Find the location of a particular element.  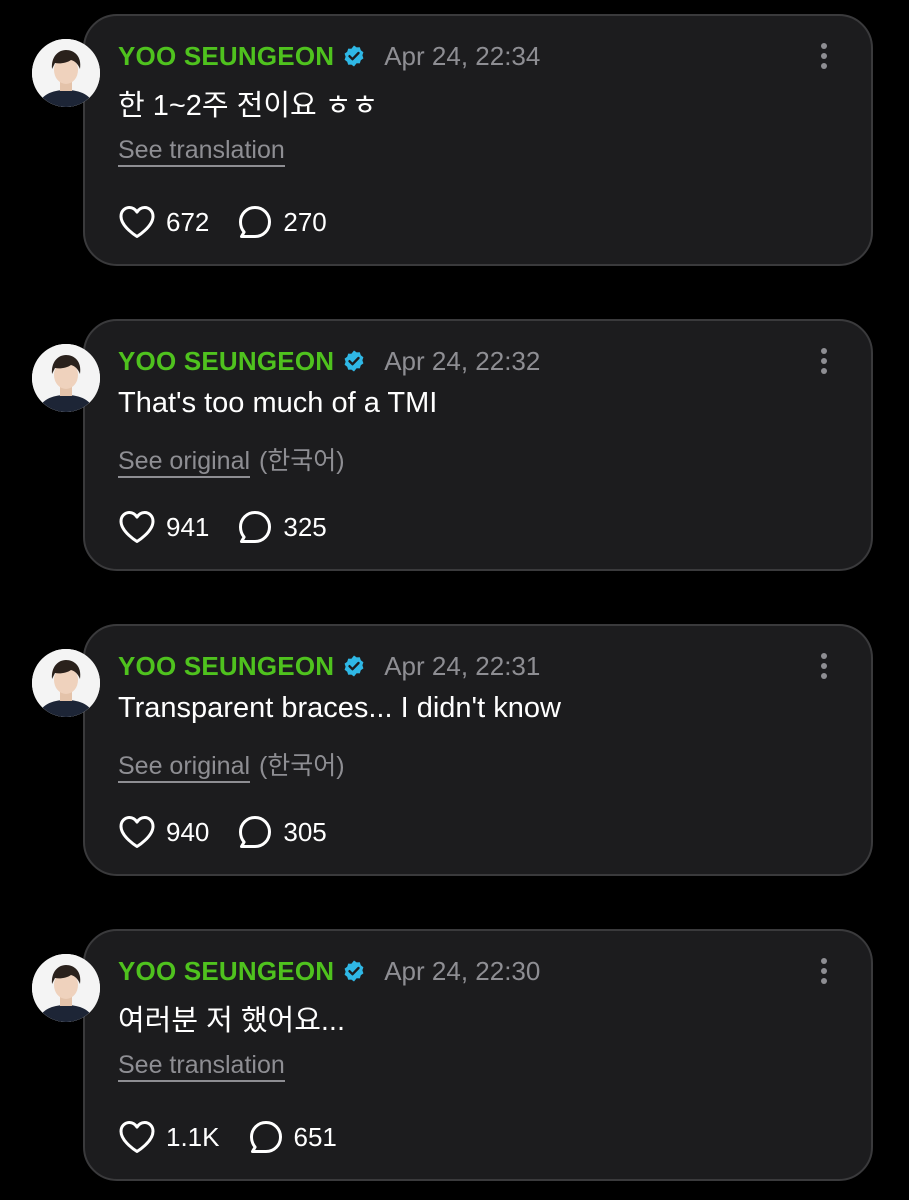

timestamp: Apr 24, 22:30 is located at coordinates (462, 970).